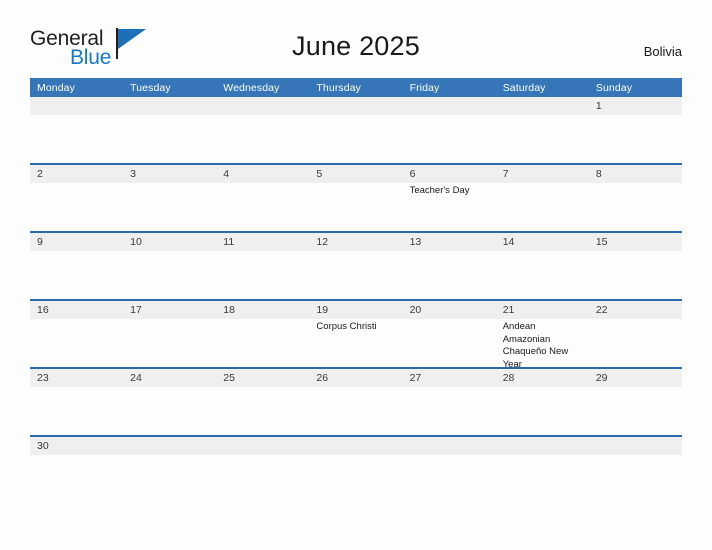 Image resolution: width=712 pixels, height=550 pixels. What do you see at coordinates (169, 378) in the screenshot?
I see `day-number: 24` at bounding box center [169, 378].